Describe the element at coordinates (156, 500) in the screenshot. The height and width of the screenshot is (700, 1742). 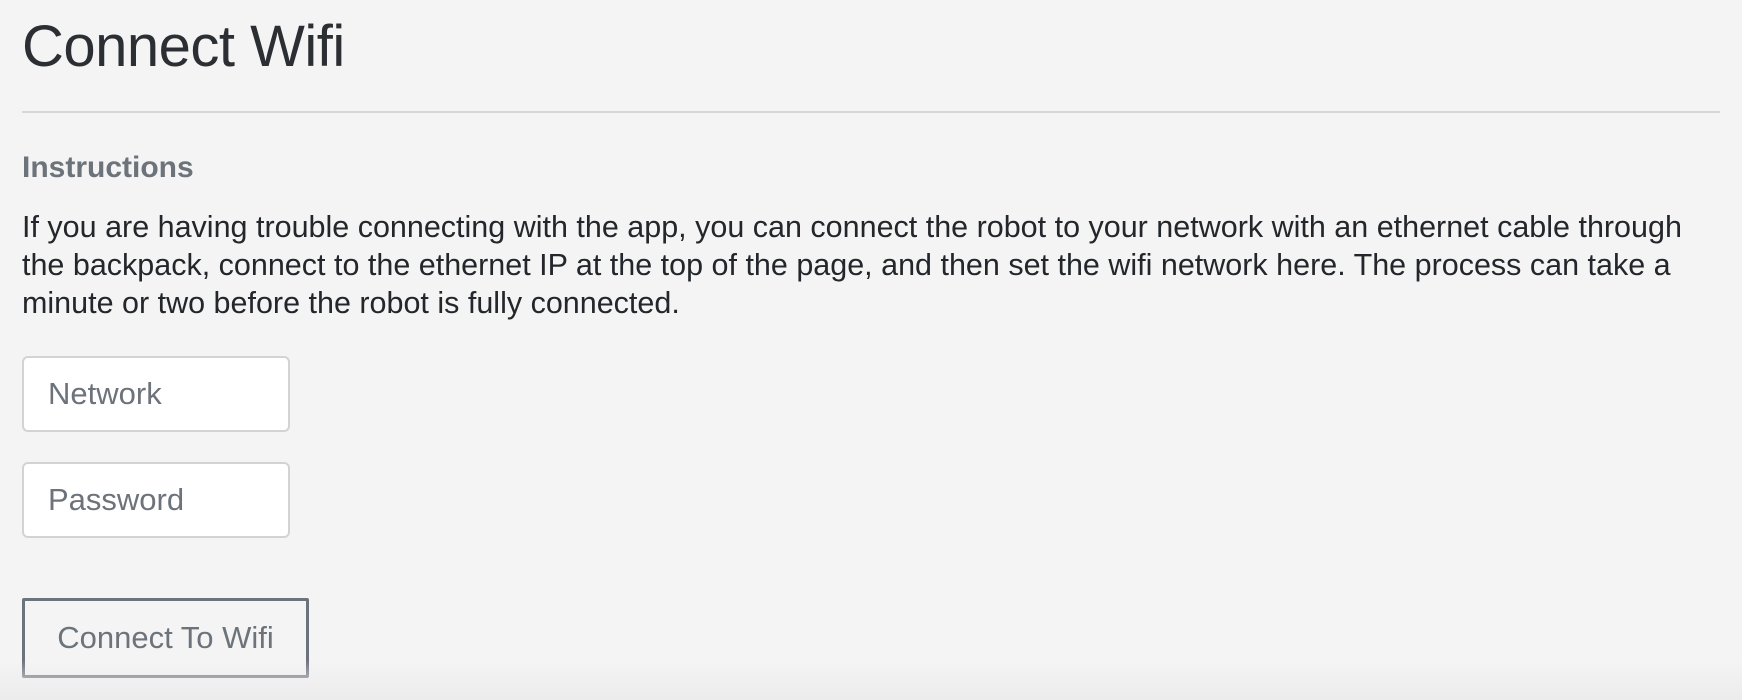
I see `password-input` at that location.